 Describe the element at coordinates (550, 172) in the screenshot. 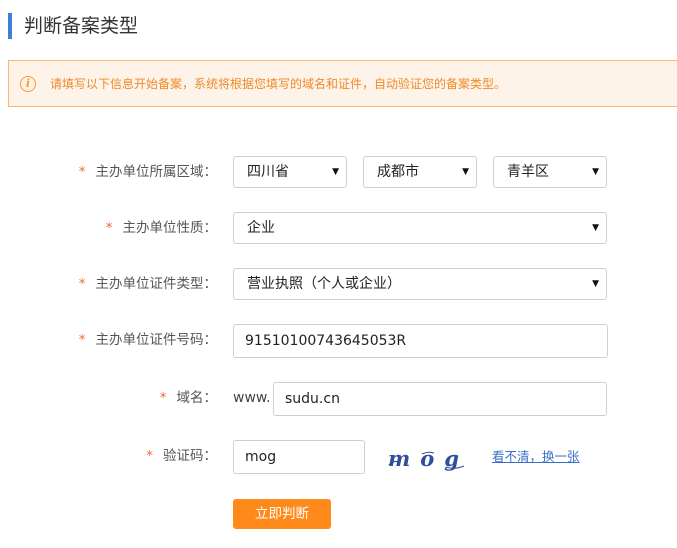

I see `district-select: 青羊区 ▼` at that location.